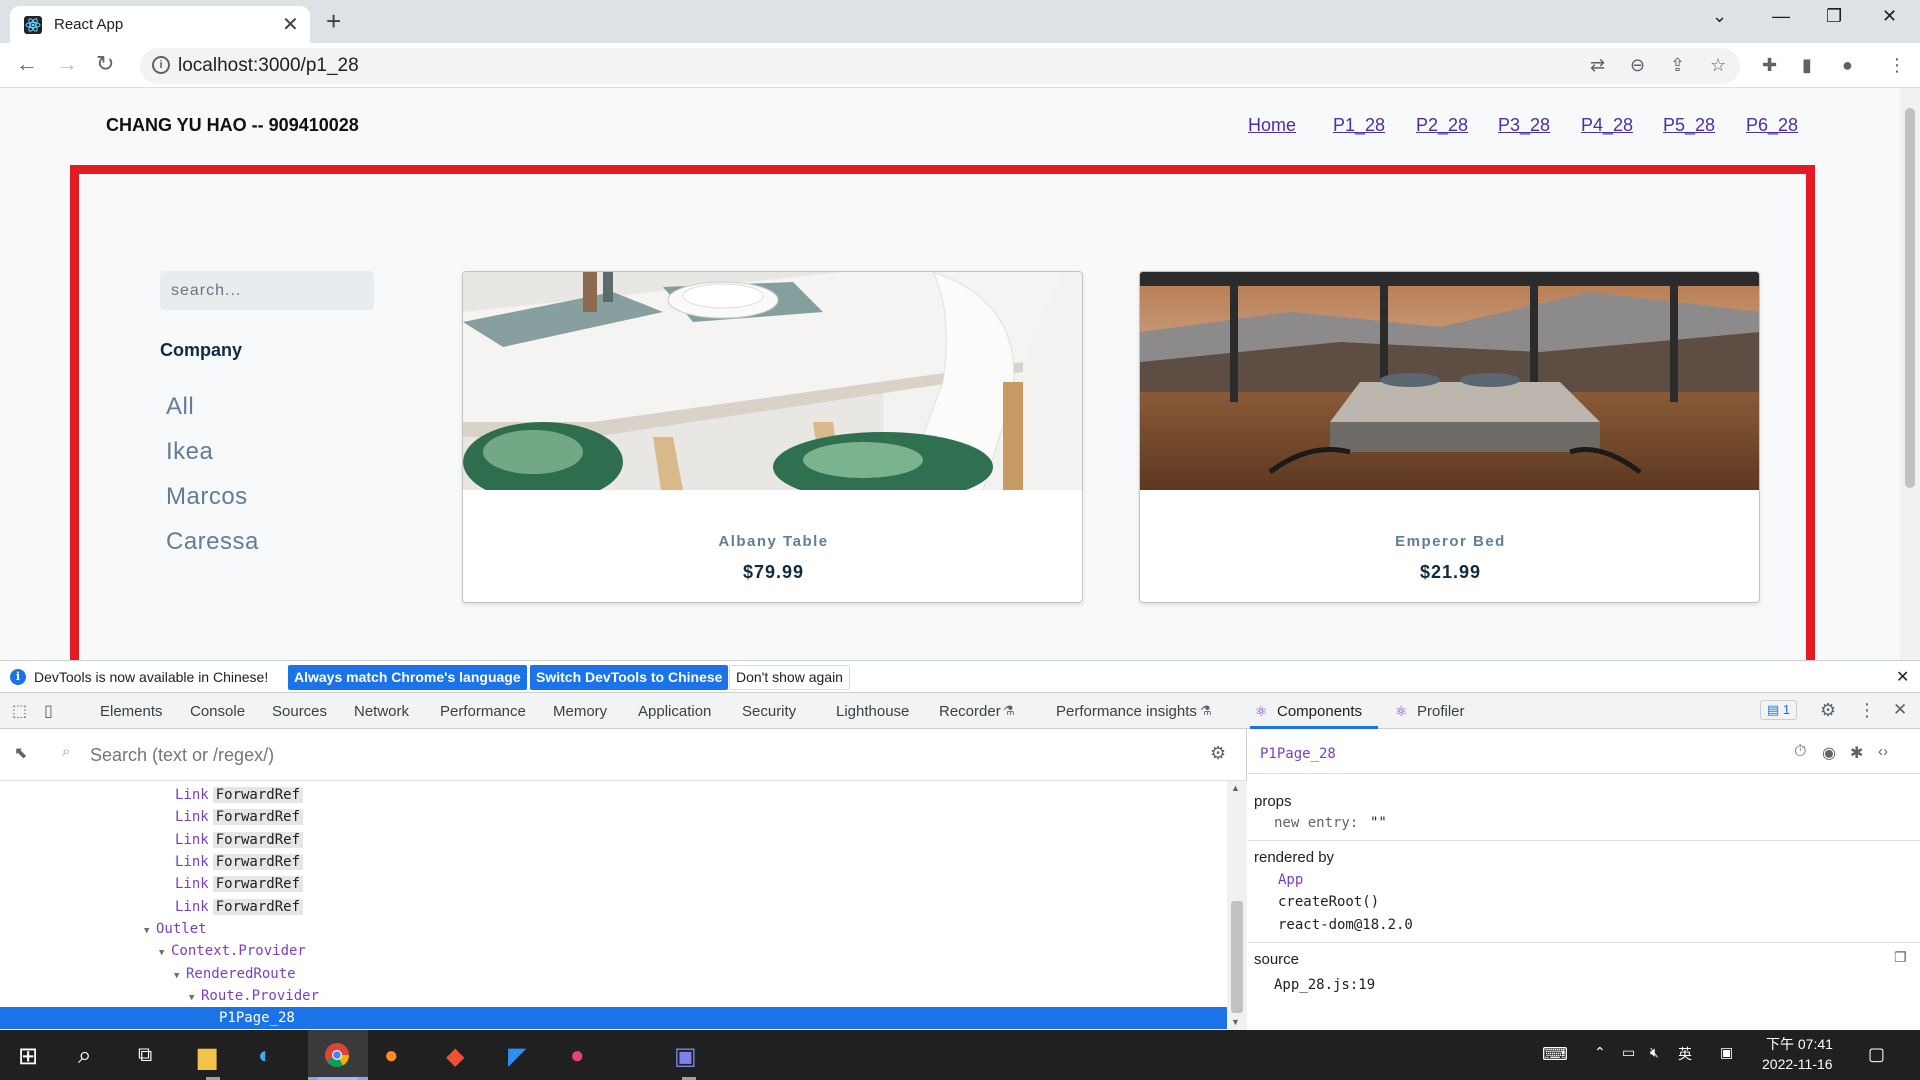  What do you see at coordinates (1799, 1044) in the screenshot?
I see `clock-time: 下午 07:41` at bounding box center [1799, 1044].